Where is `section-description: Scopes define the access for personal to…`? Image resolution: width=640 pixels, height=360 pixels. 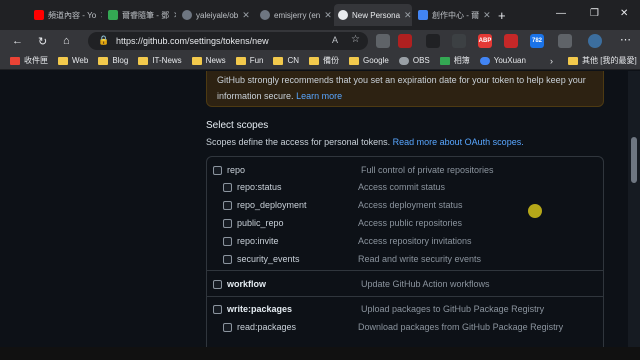 section-description: Scopes define the access for personal to… is located at coordinates (365, 142).